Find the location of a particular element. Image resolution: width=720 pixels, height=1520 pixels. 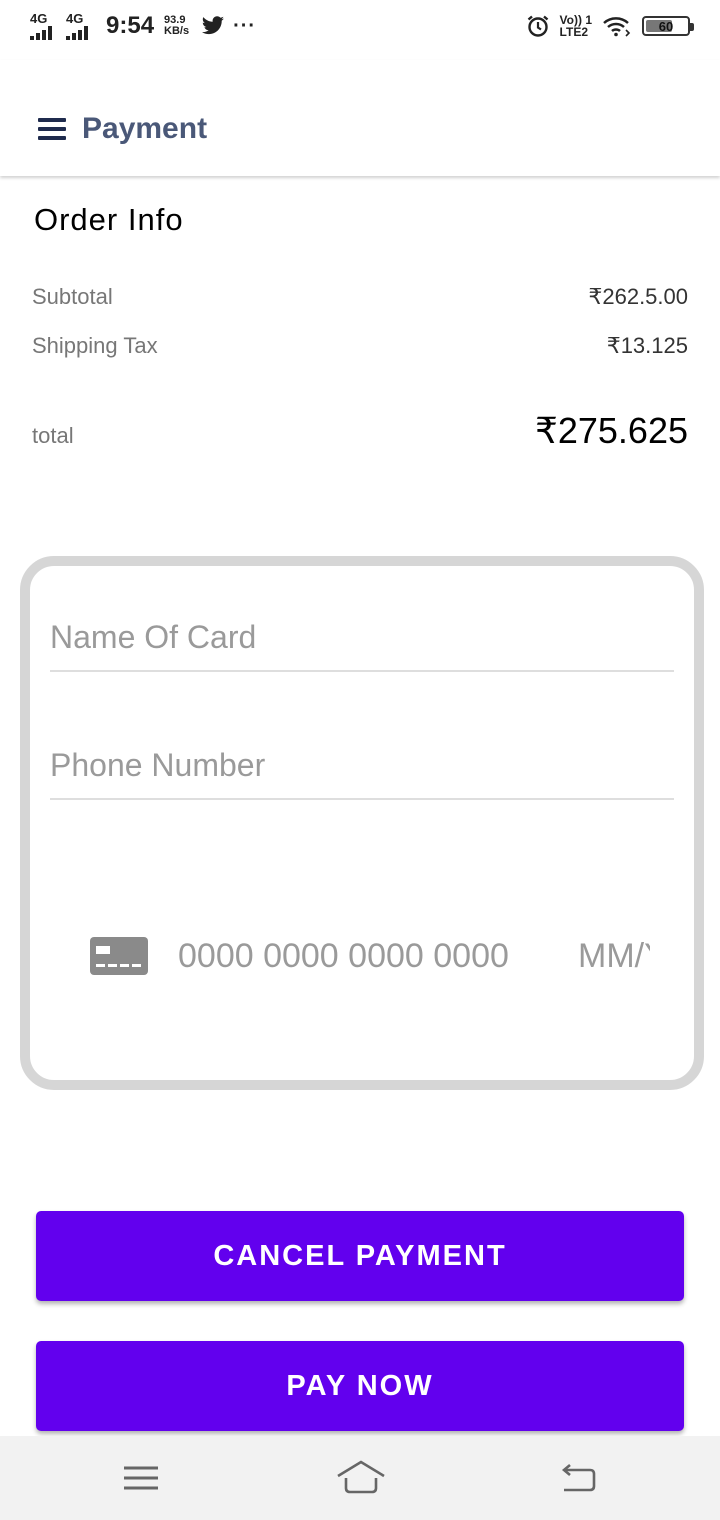

network-type-1: 4G is located at coordinates (39, 18).